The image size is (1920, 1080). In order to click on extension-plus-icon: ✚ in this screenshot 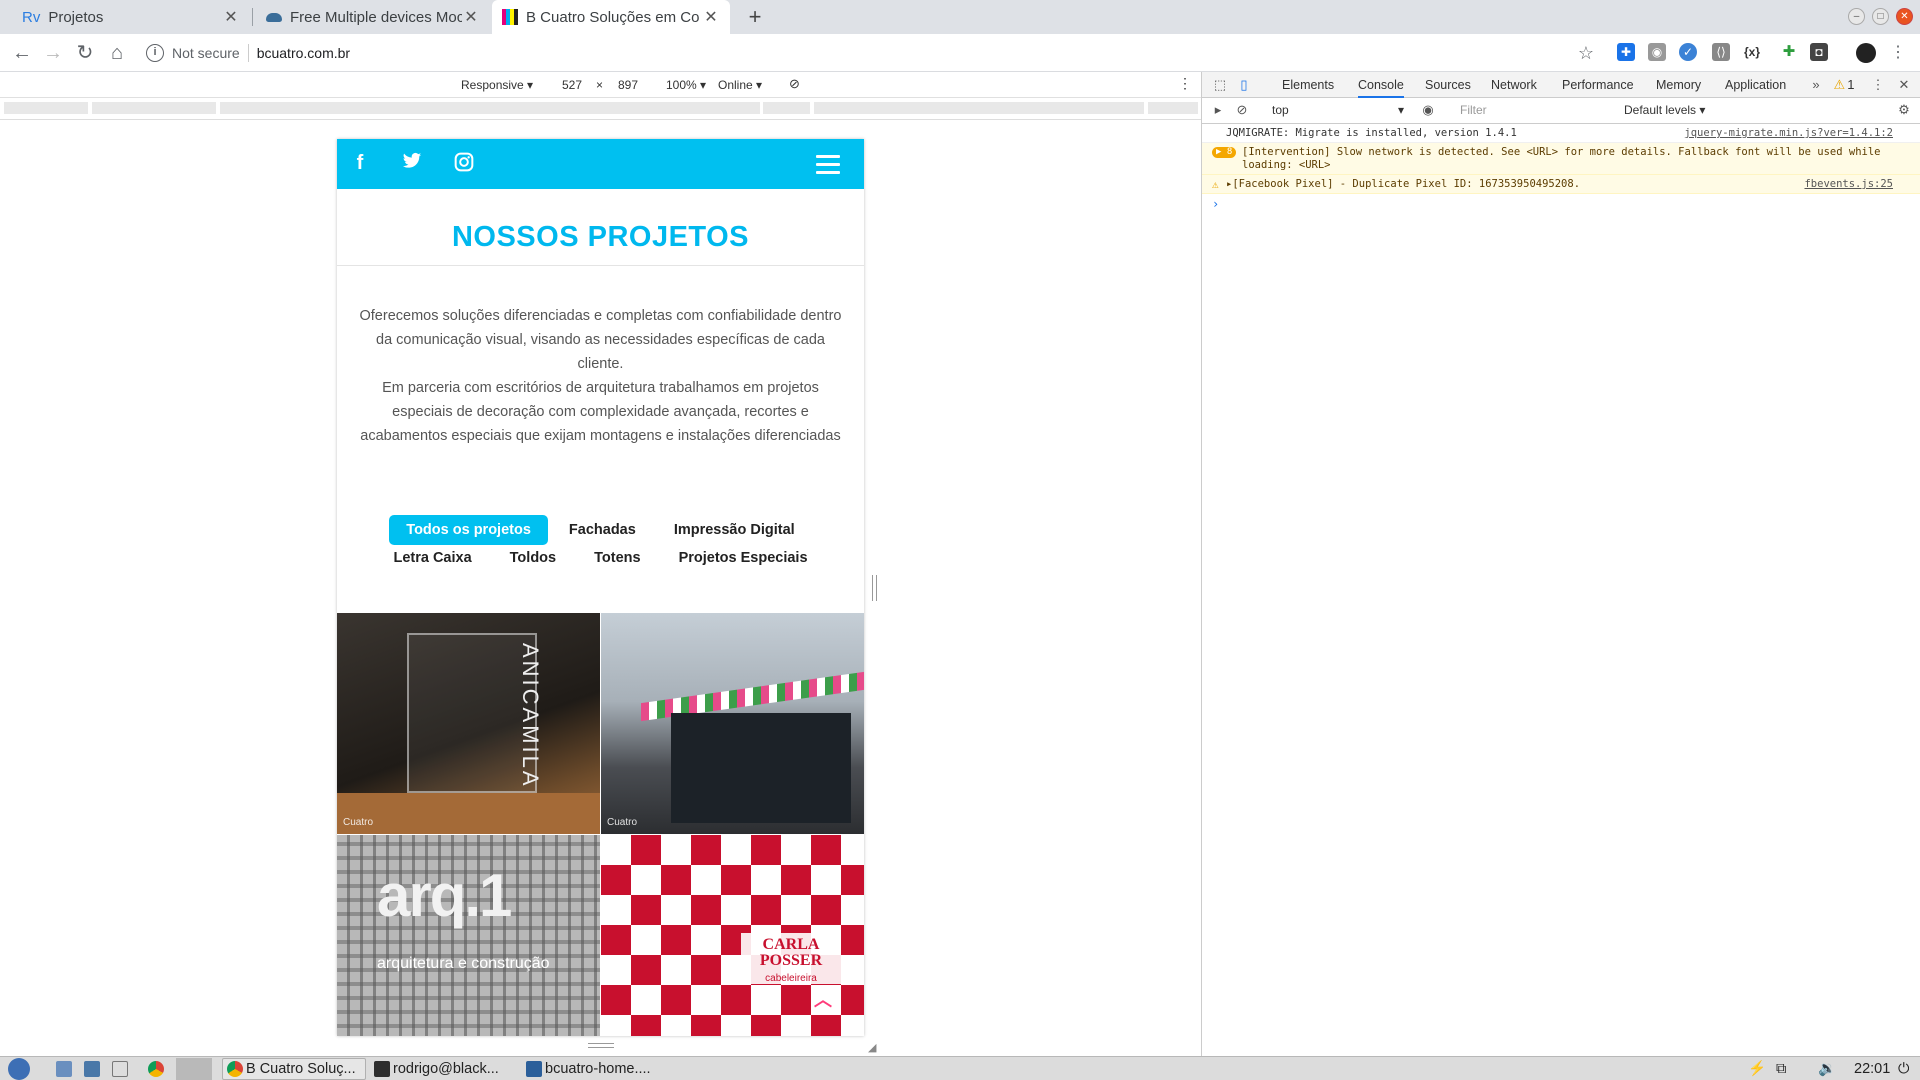, I will do `click(1626, 52)`.